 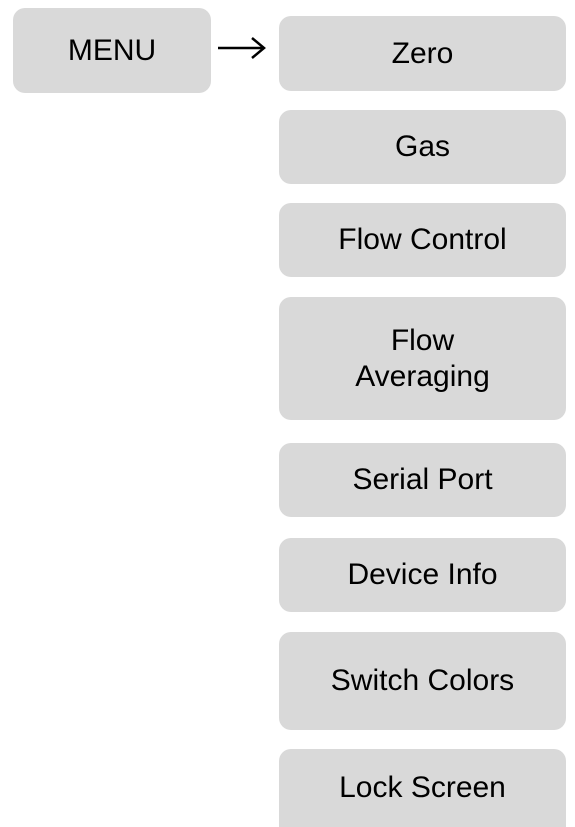 I want to click on right-arrow-icon, so click(x=244, y=48).